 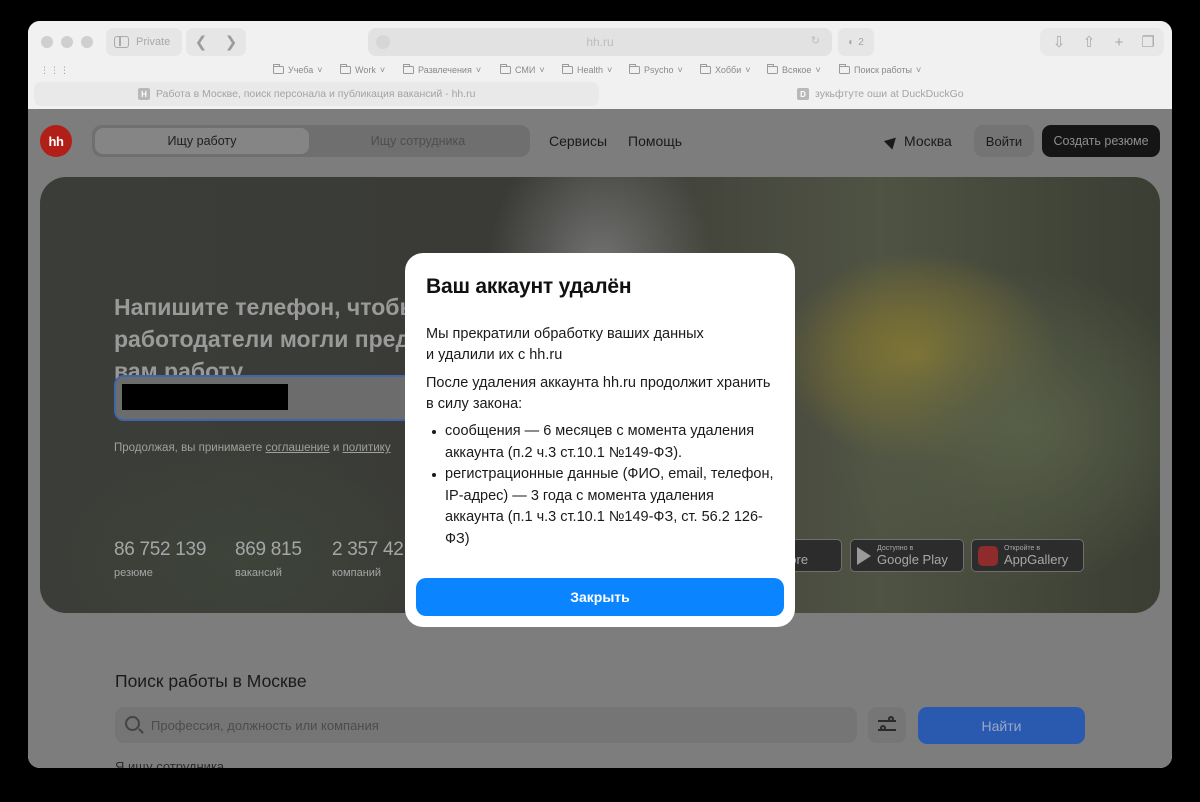 What do you see at coordinates (160, 559) in the screenshot?
I see `stat-resumes: 86 752 139 резюме` at bounding box center [160, 559].